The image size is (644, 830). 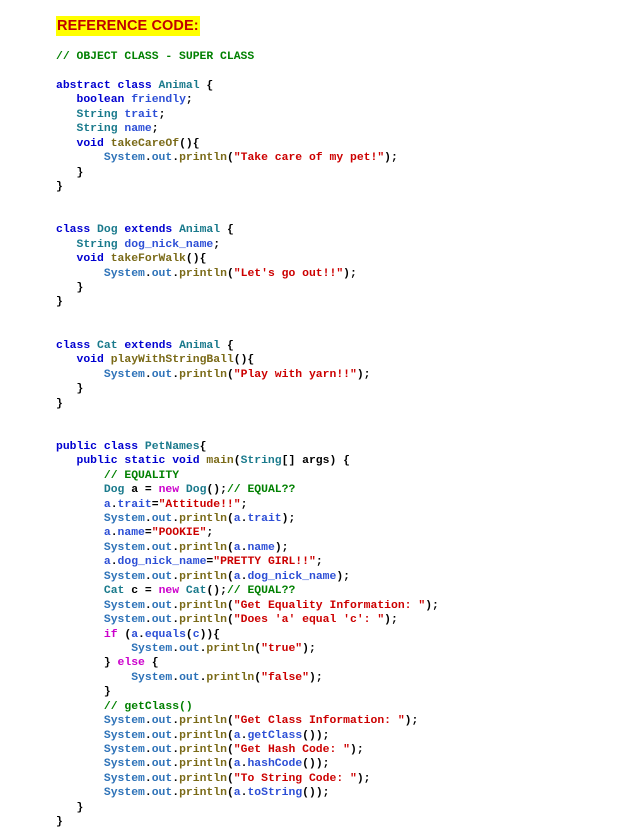 I want to click on code-line: public class PetNames{, so click(x=346, y=447).